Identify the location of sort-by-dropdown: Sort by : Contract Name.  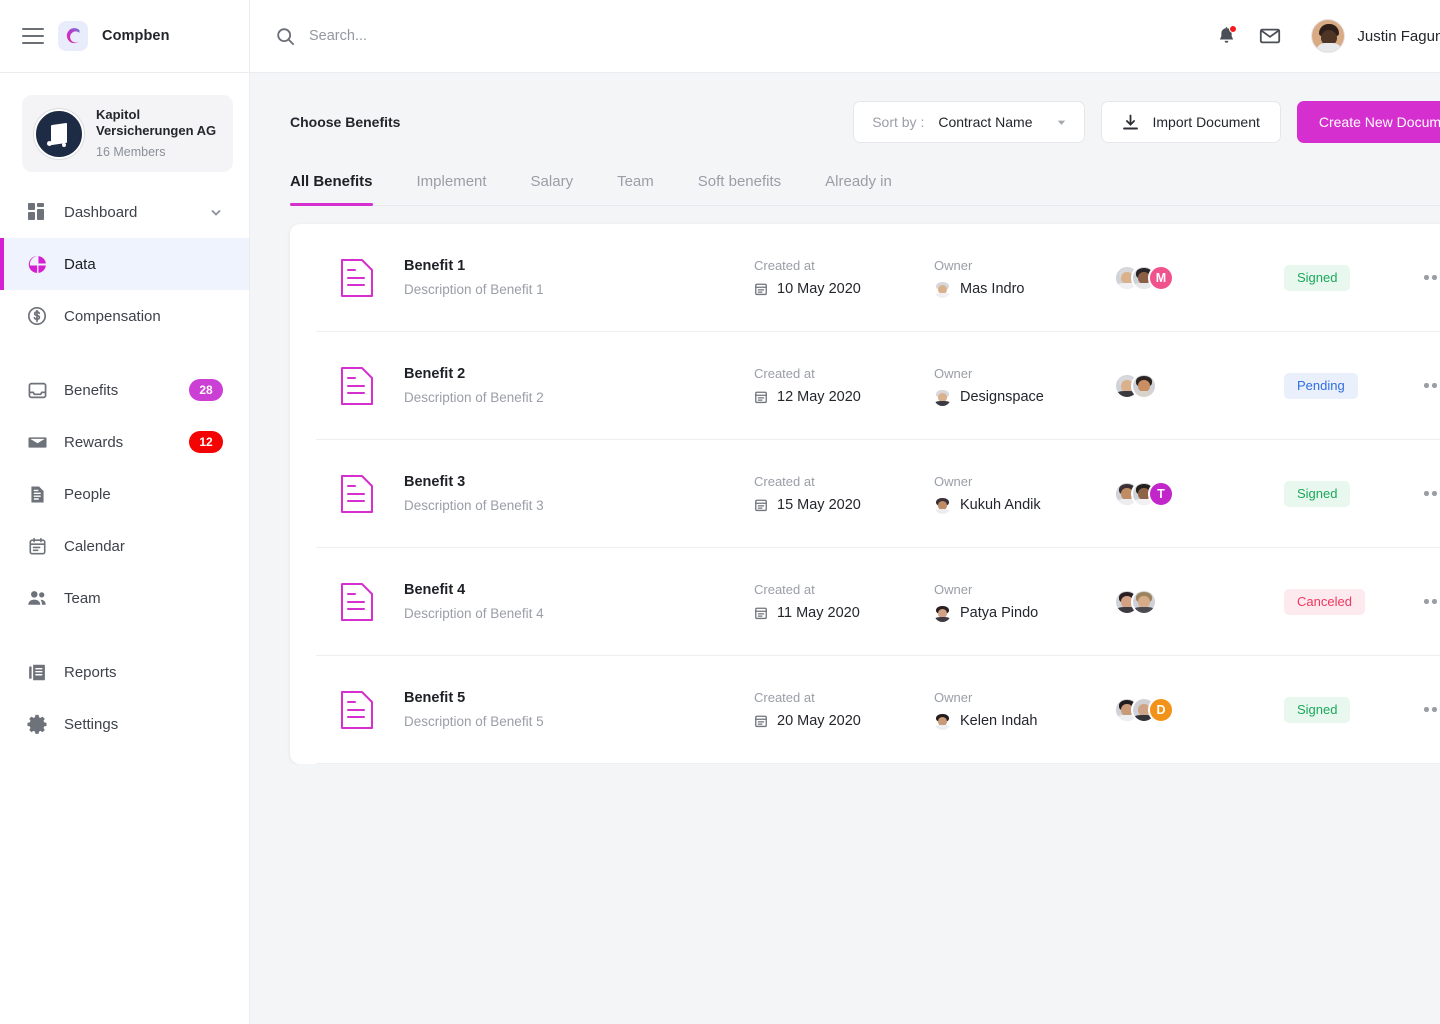
(969, 122).